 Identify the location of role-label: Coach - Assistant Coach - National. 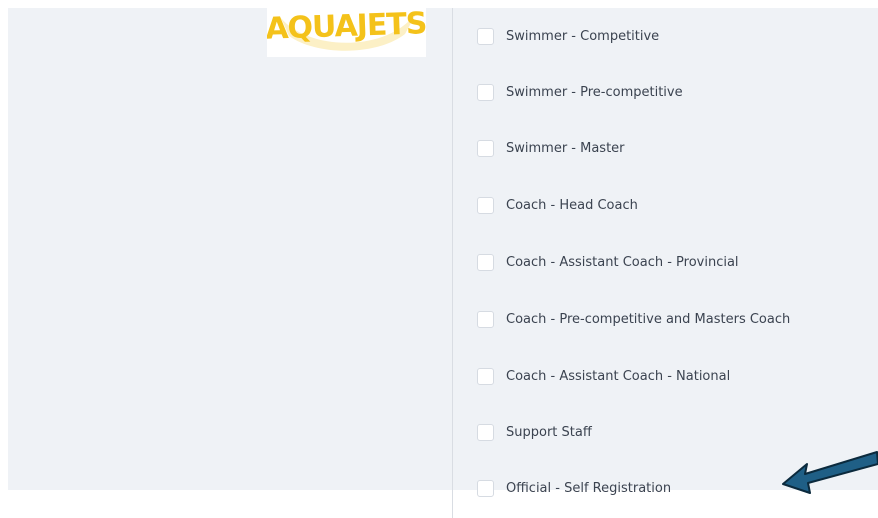
(618, 376).